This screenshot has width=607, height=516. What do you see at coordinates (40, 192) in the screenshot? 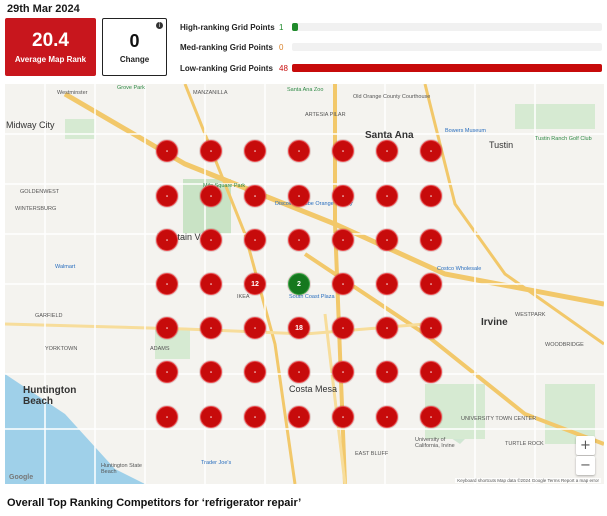
I see `map-label-goldenwest: GOLDENWEST` at bounding box center [40, 192].